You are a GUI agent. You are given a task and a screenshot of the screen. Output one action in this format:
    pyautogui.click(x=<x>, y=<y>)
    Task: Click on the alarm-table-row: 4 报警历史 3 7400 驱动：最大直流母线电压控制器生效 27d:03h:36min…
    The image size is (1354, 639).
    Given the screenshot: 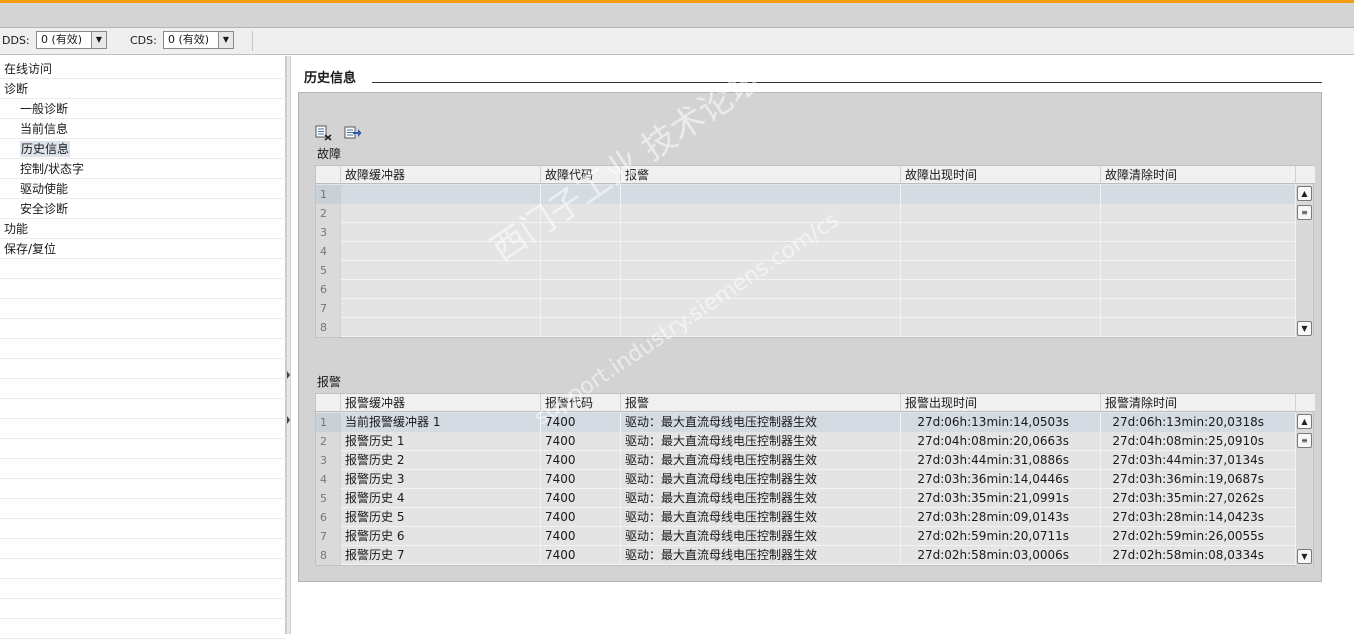 What is the action you would take?
    pyautogui.click(x=806, y=479)
    